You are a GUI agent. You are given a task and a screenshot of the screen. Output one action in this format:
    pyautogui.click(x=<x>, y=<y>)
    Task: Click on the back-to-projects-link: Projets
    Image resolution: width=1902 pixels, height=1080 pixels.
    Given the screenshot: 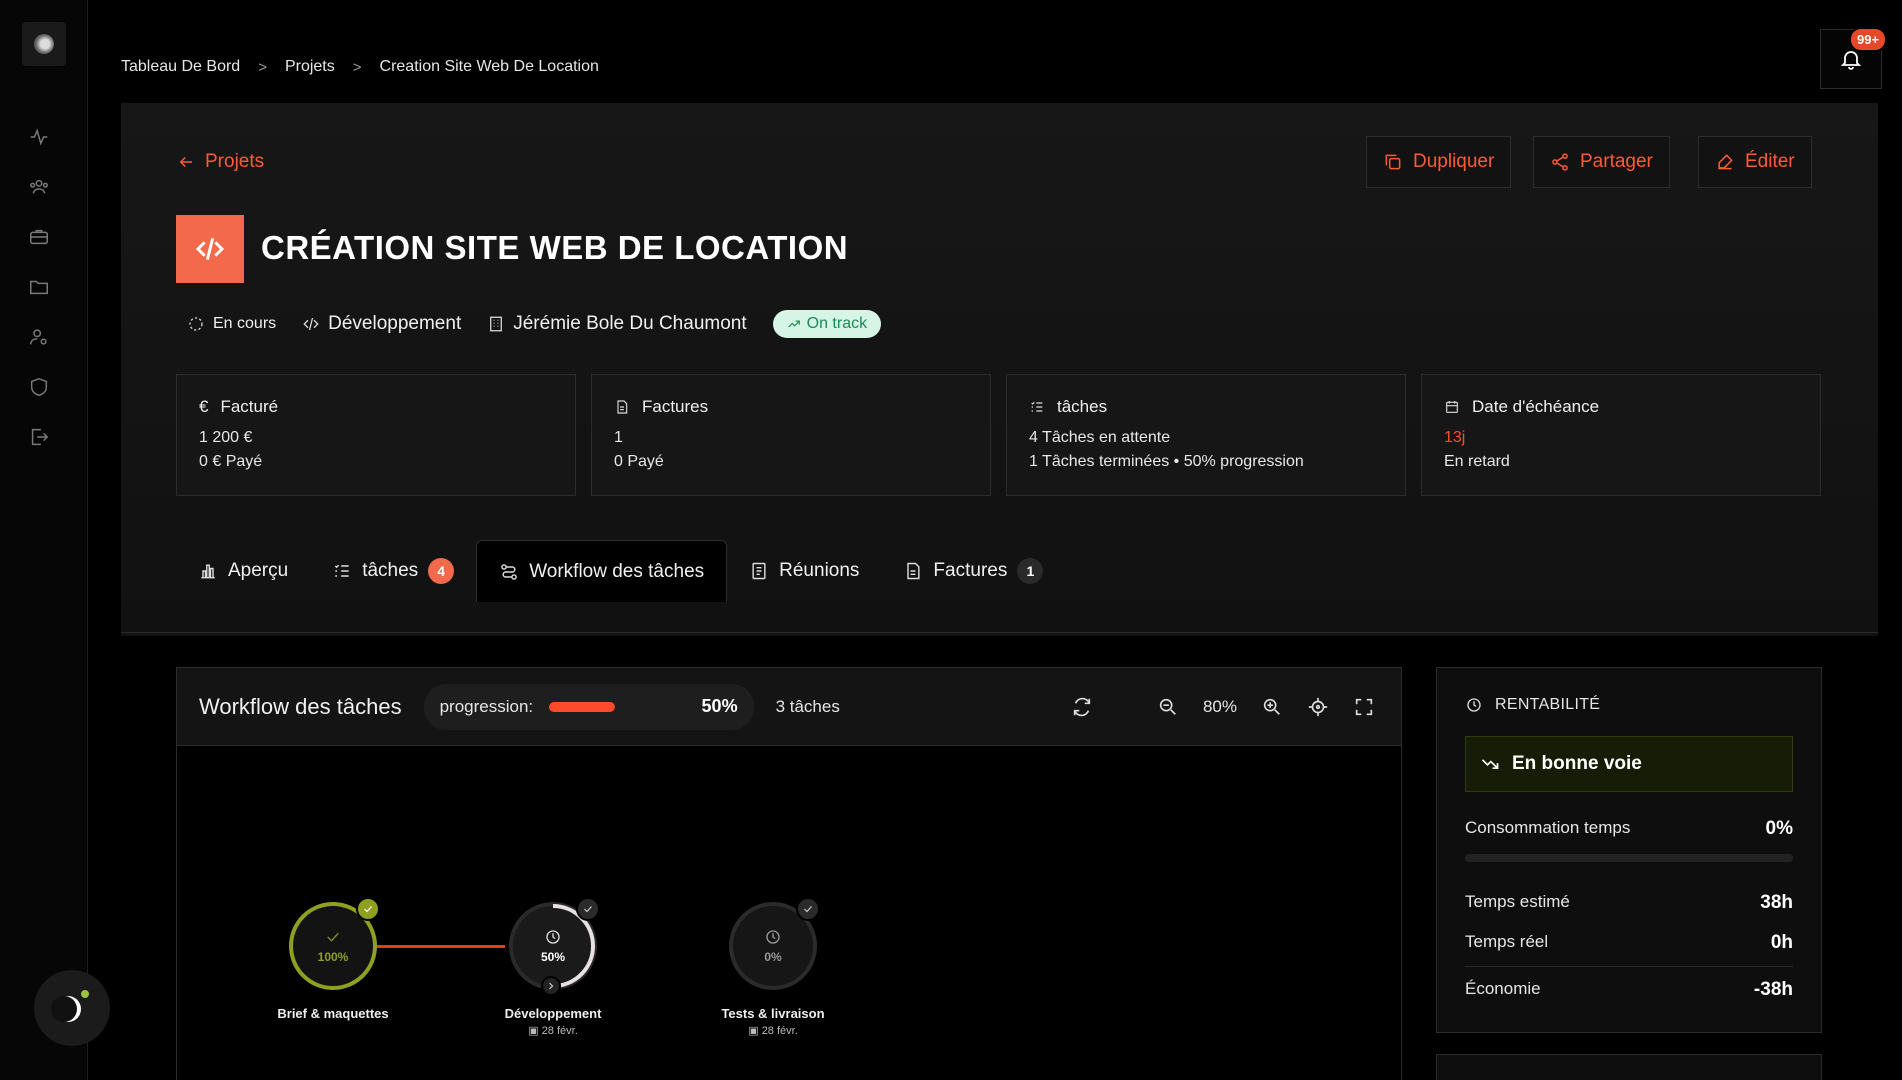 What is the action you would take?
    pyautogui.click(x=220, y=162)
    